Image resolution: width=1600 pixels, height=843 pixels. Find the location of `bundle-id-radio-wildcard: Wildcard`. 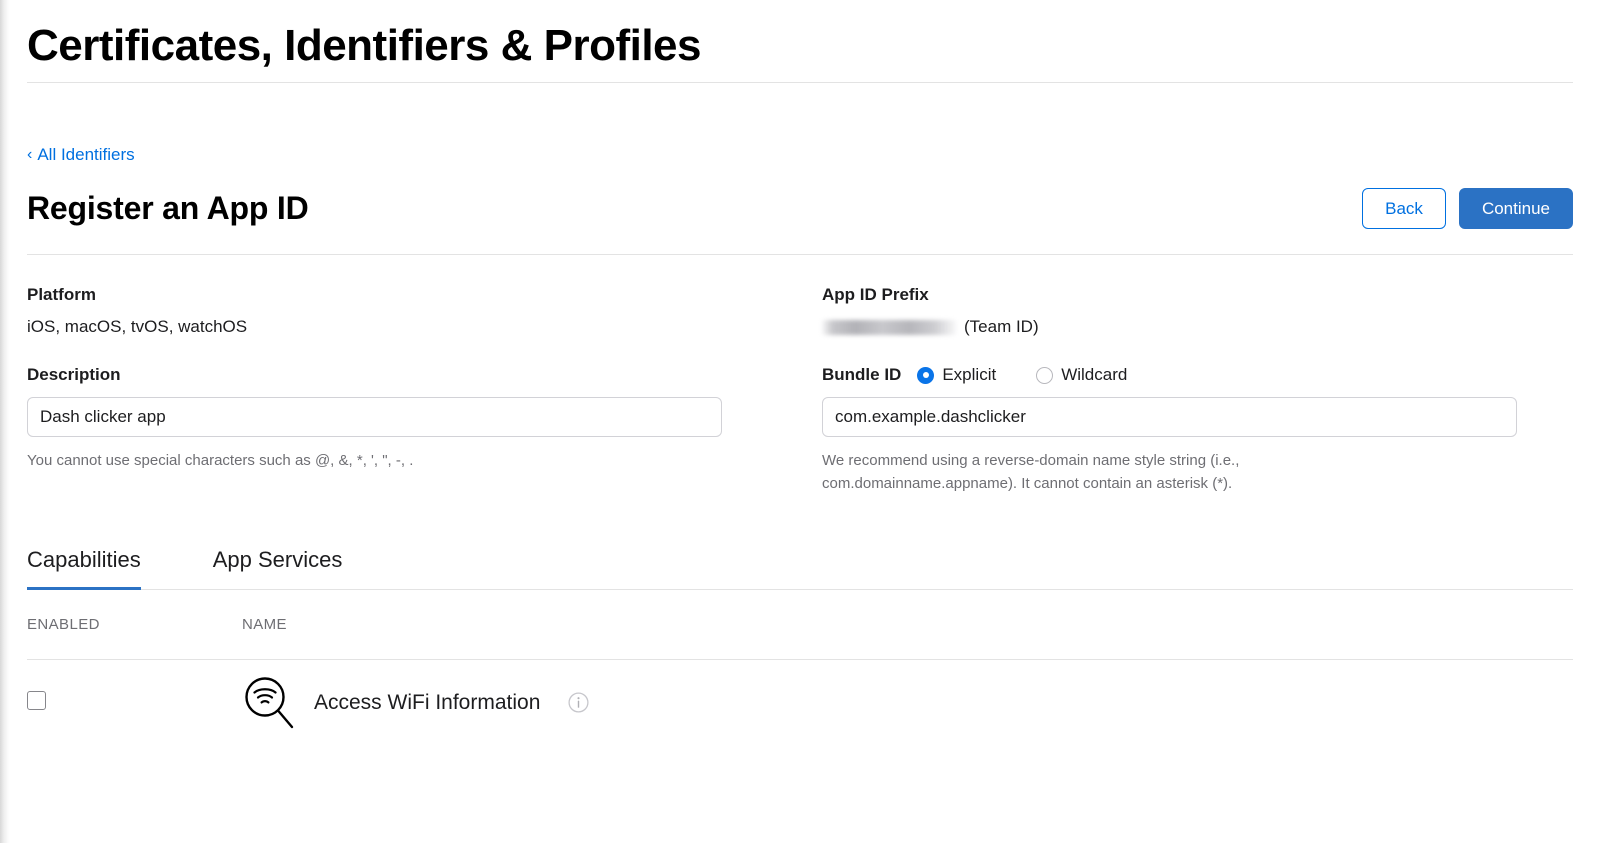

bundle-id-radio-wildcard: Wildcard is located at coordinates (1081, 375).